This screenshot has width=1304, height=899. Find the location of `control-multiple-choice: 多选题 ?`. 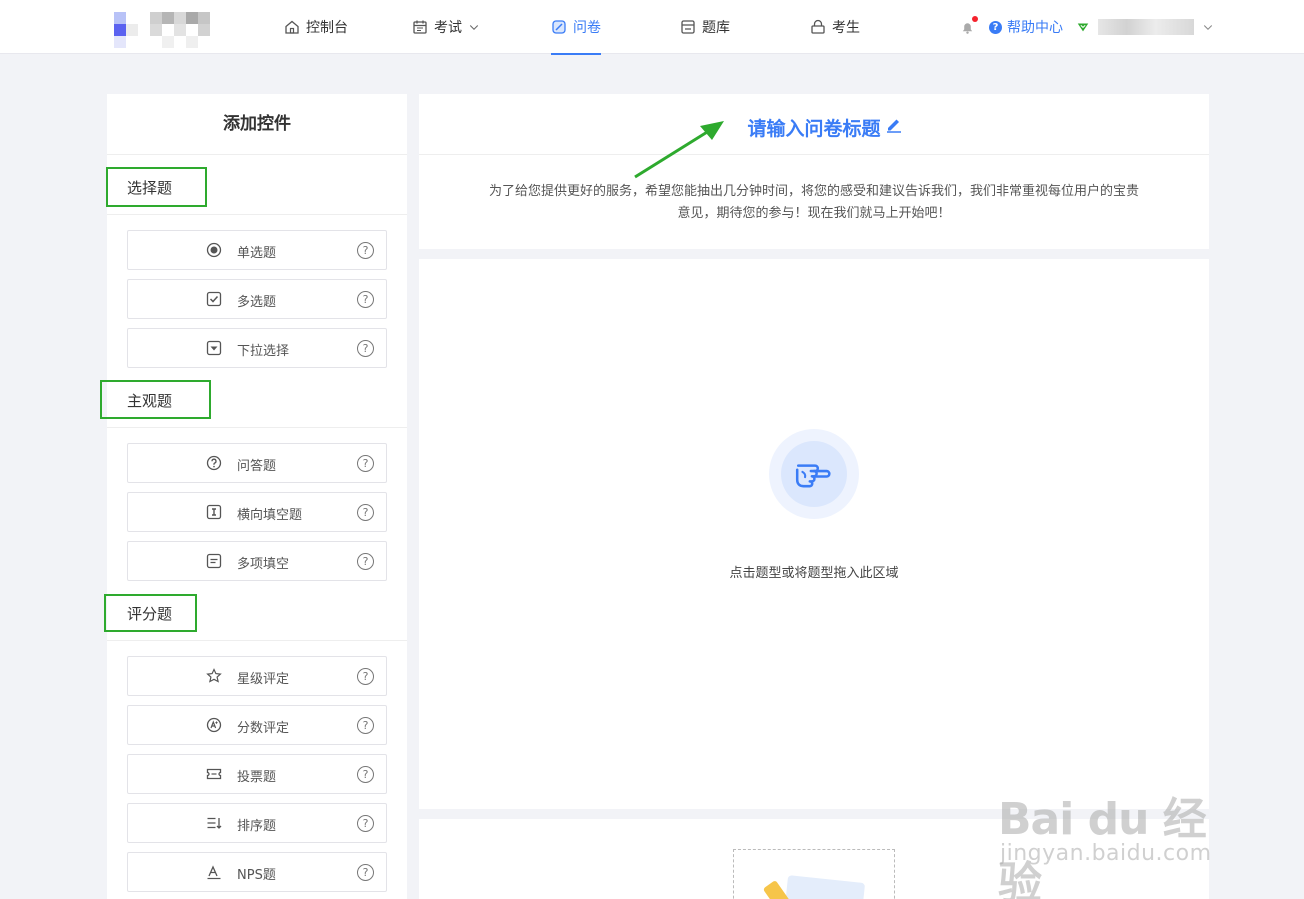

control-multiple-choice: 多选题 ? is located at coordinates (257, 299).